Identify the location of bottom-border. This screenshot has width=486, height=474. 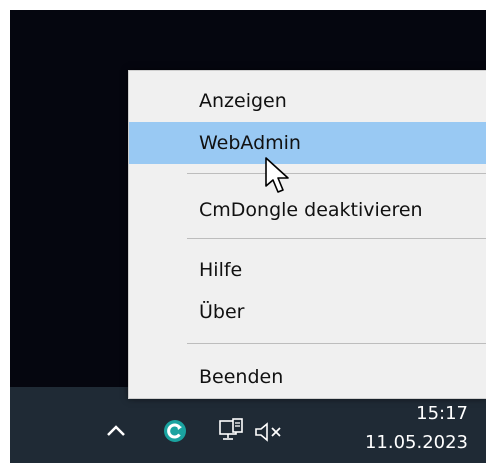
(243, 468).